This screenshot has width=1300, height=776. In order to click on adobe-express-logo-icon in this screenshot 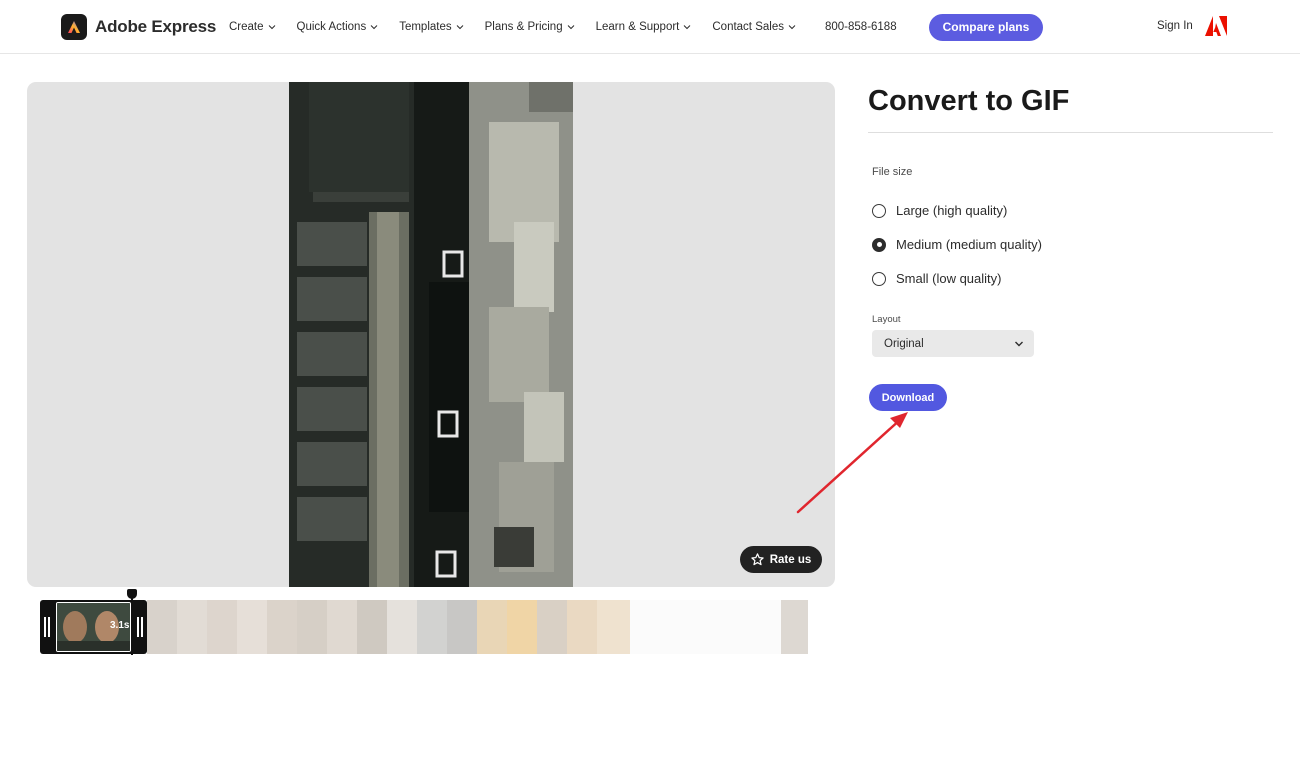, I will do `click(74, 27)`.